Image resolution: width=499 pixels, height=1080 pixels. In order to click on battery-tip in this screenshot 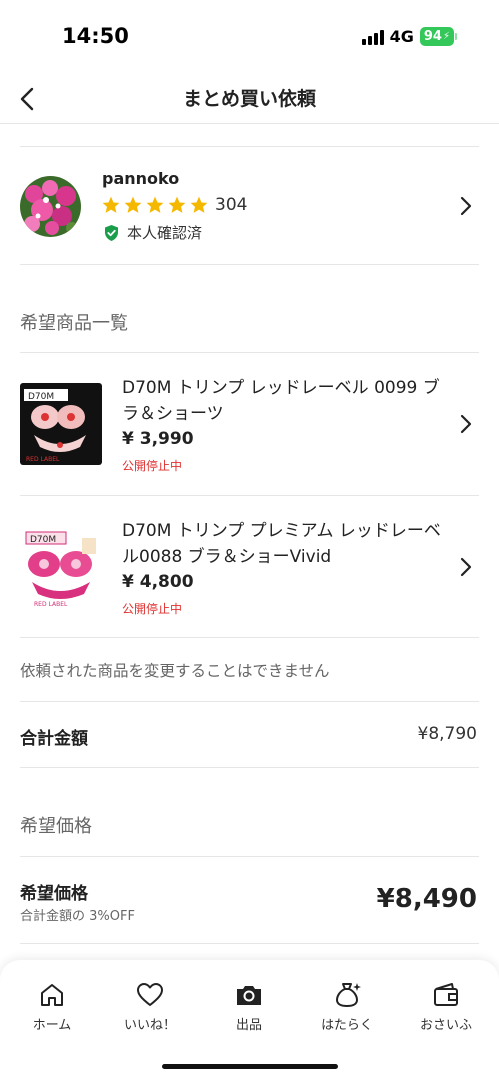, I will do `click(456, 36)`.